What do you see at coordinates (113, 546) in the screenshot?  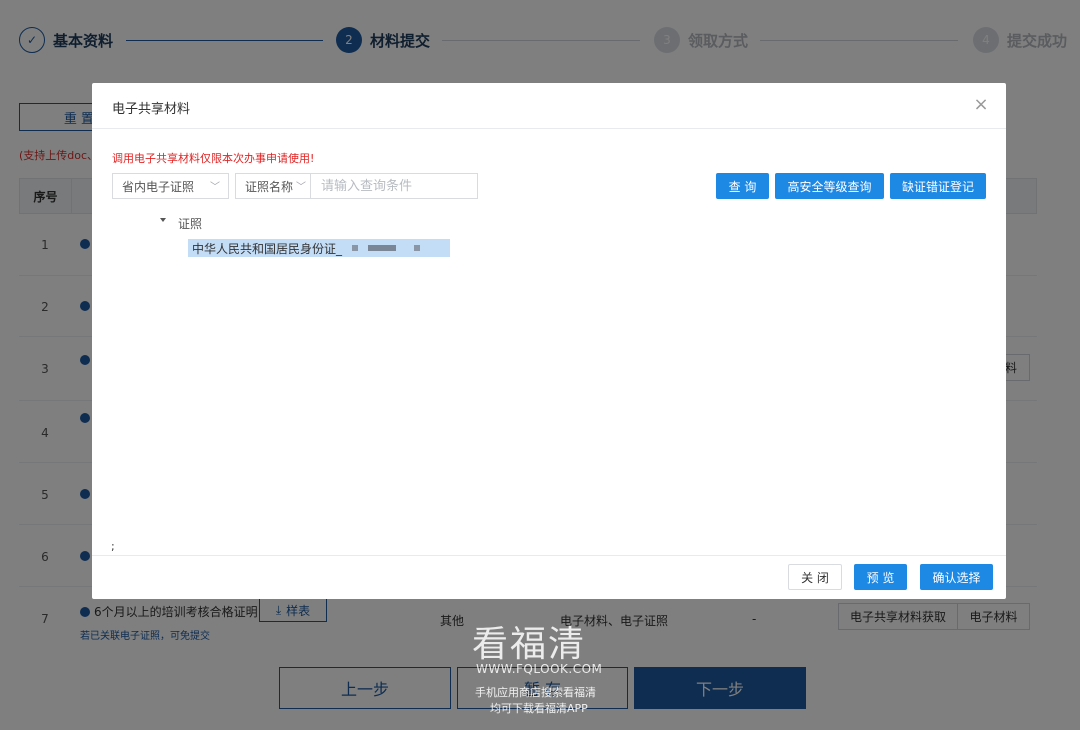 I see `selection-summary: ;` at bounding box center [113, 546].